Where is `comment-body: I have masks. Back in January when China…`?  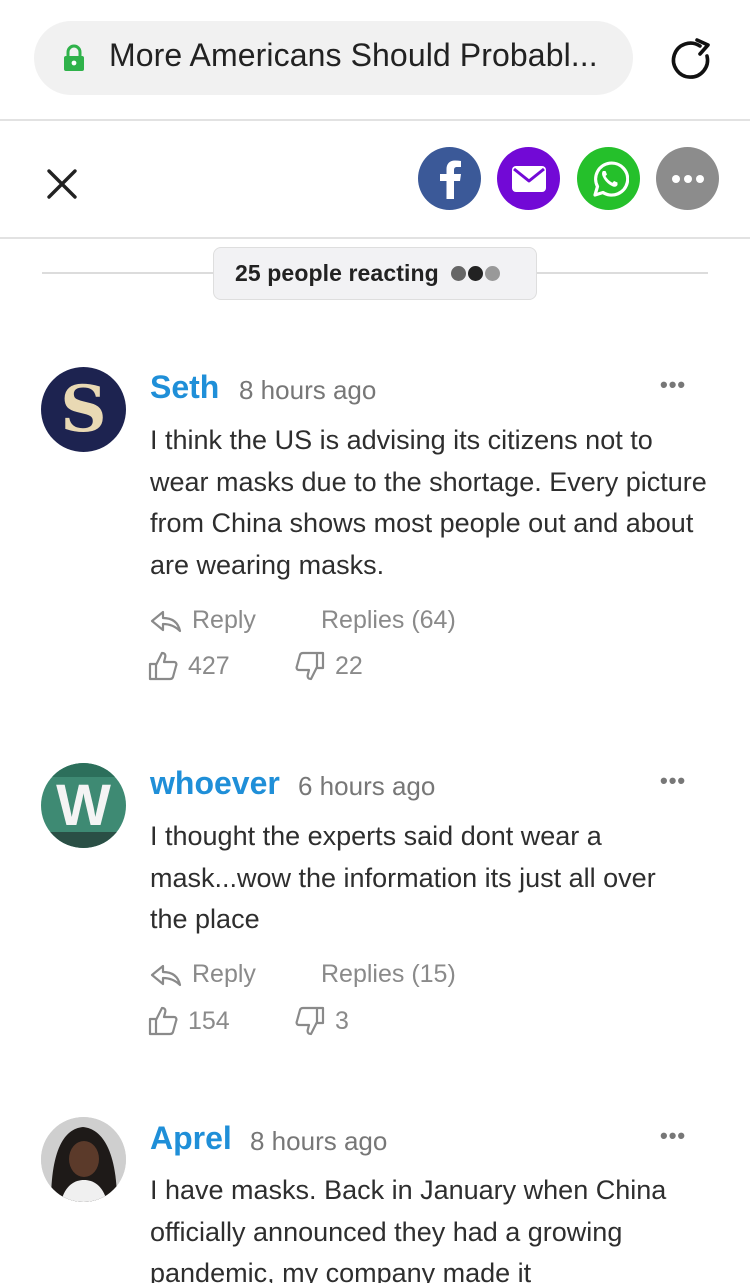
comment-body: I have masks. Back in January when China… is located at coordinates (408, 1229).